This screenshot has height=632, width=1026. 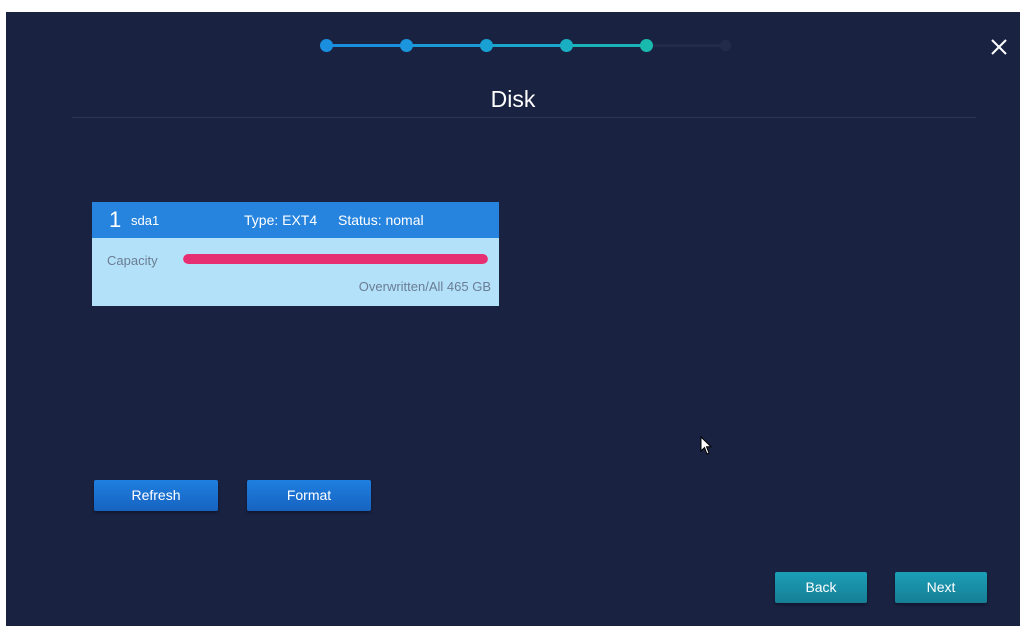 What do you see at coordinates (821, 587) in the screenshot?
I see `back-button: Back` at bounding box center [821, 587].